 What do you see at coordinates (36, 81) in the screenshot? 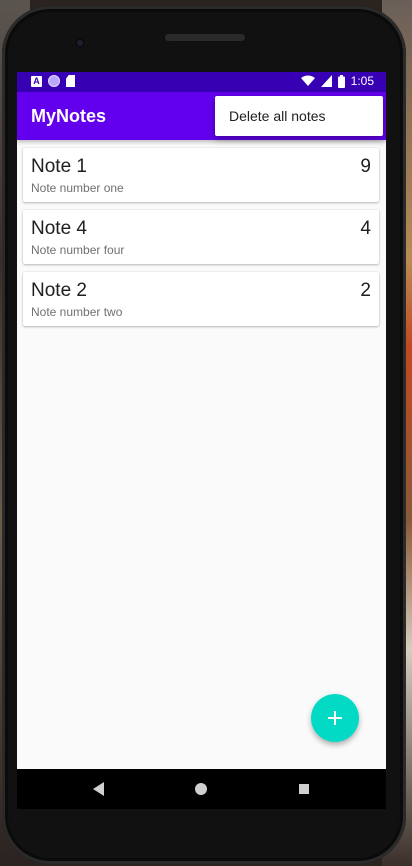
I see `notification-a-icon: A` at bounding box center [36, 81].